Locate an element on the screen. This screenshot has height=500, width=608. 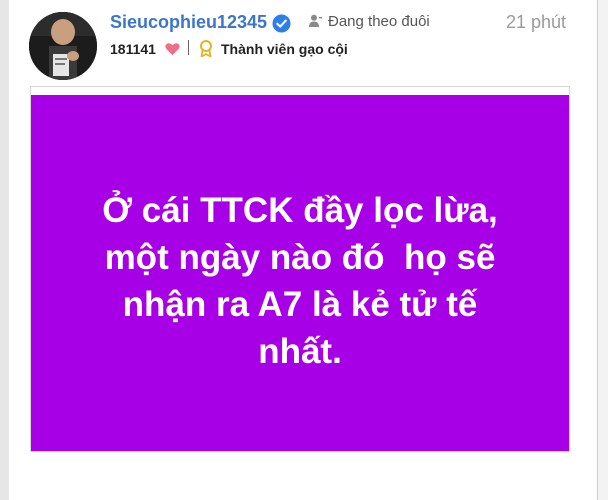
post-image-line: nhất. is located at coordinates (300, 351).